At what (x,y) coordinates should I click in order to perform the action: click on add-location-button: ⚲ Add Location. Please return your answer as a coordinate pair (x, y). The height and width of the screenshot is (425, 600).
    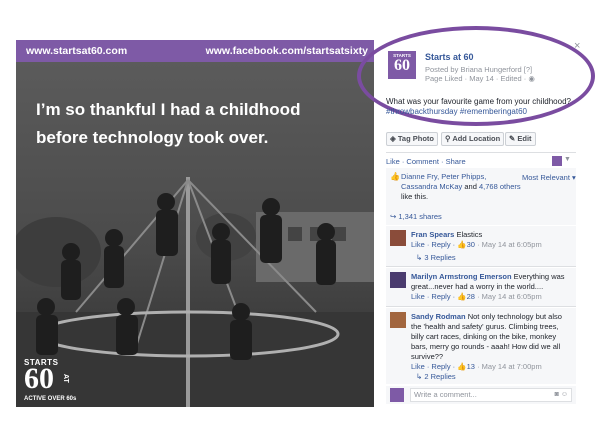
    Looking at the image, I should click on (473, 139).